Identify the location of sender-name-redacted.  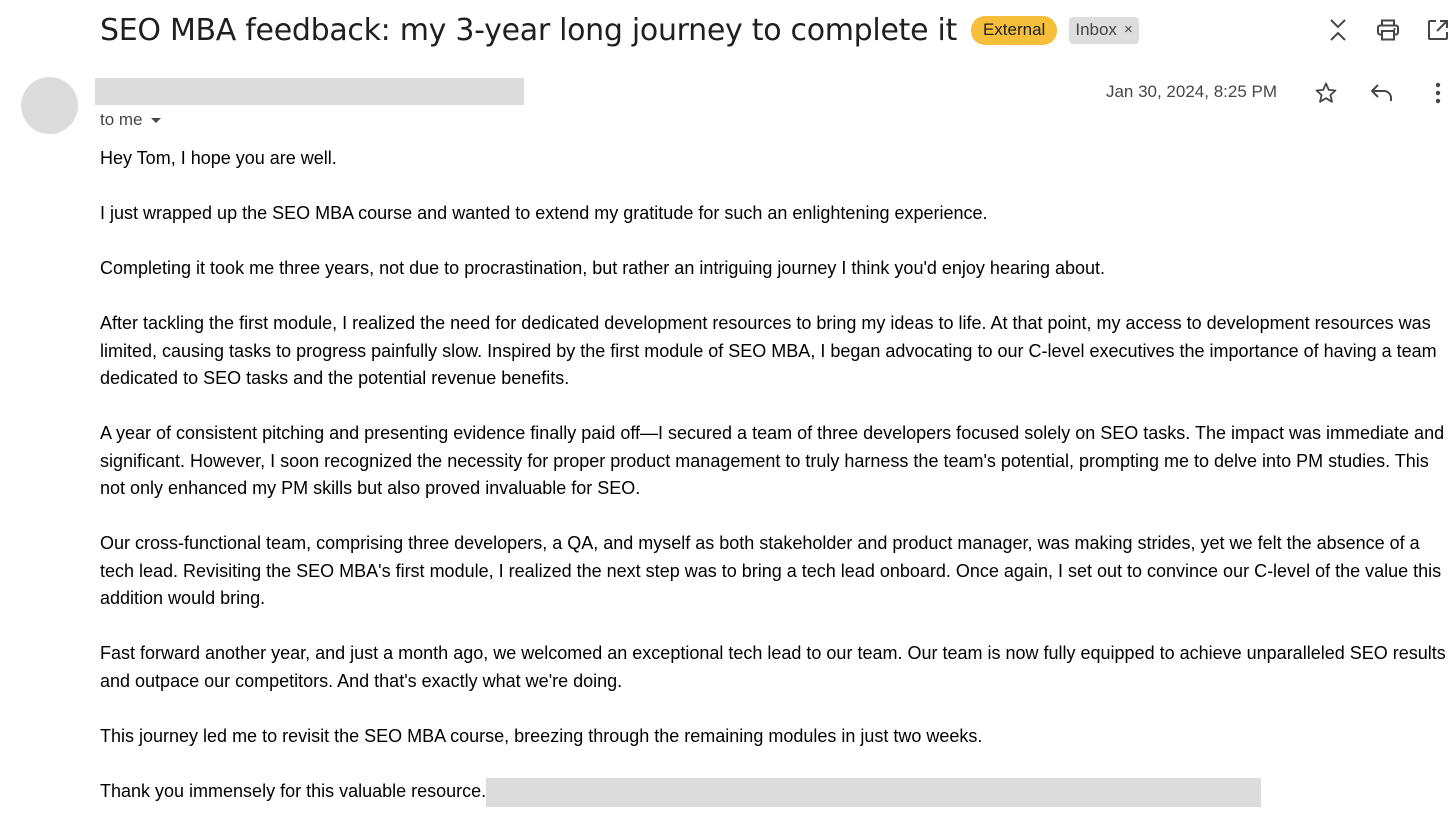
(309, 91).